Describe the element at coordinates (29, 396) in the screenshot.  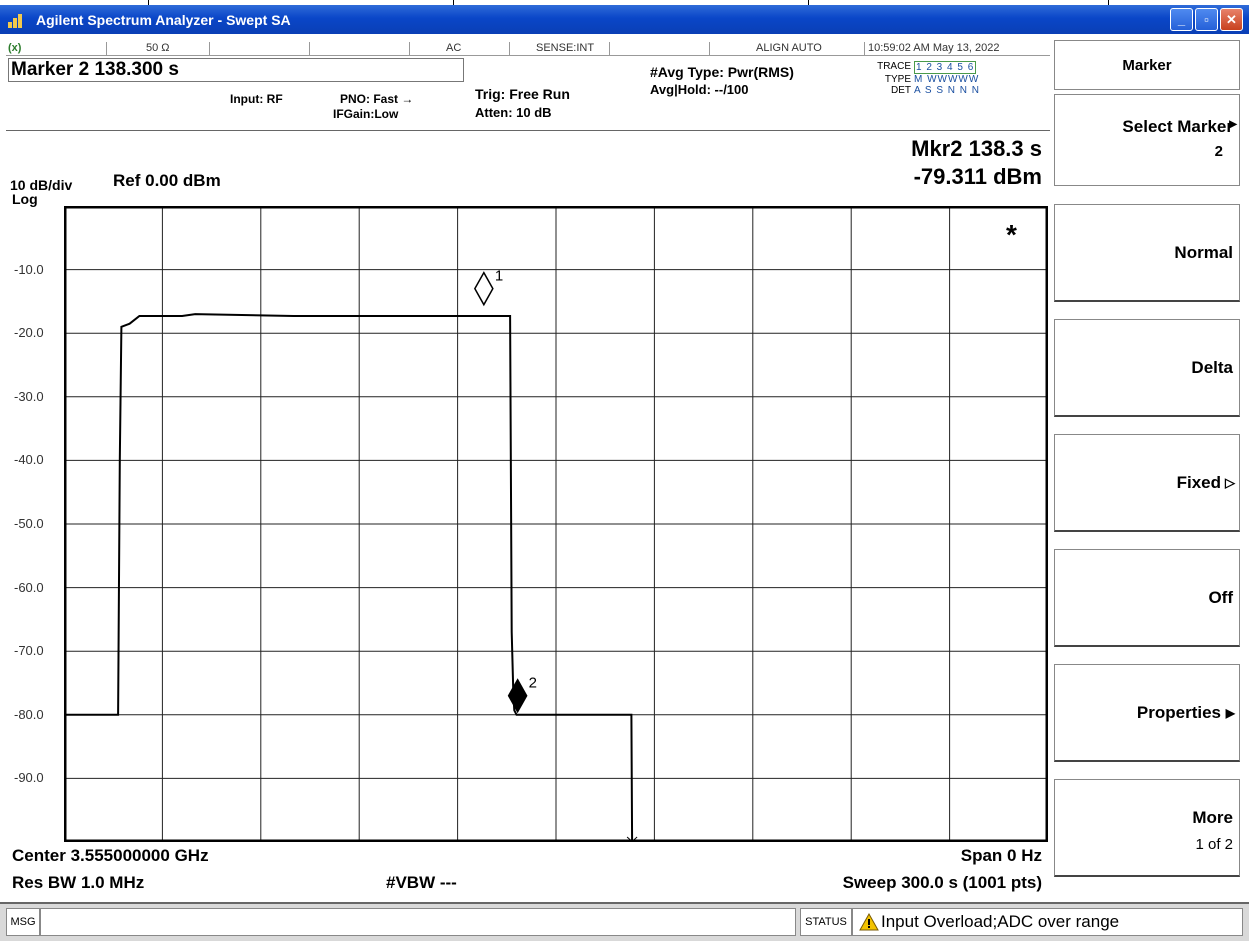
I see `y-tick-label: -30.0` at that location.